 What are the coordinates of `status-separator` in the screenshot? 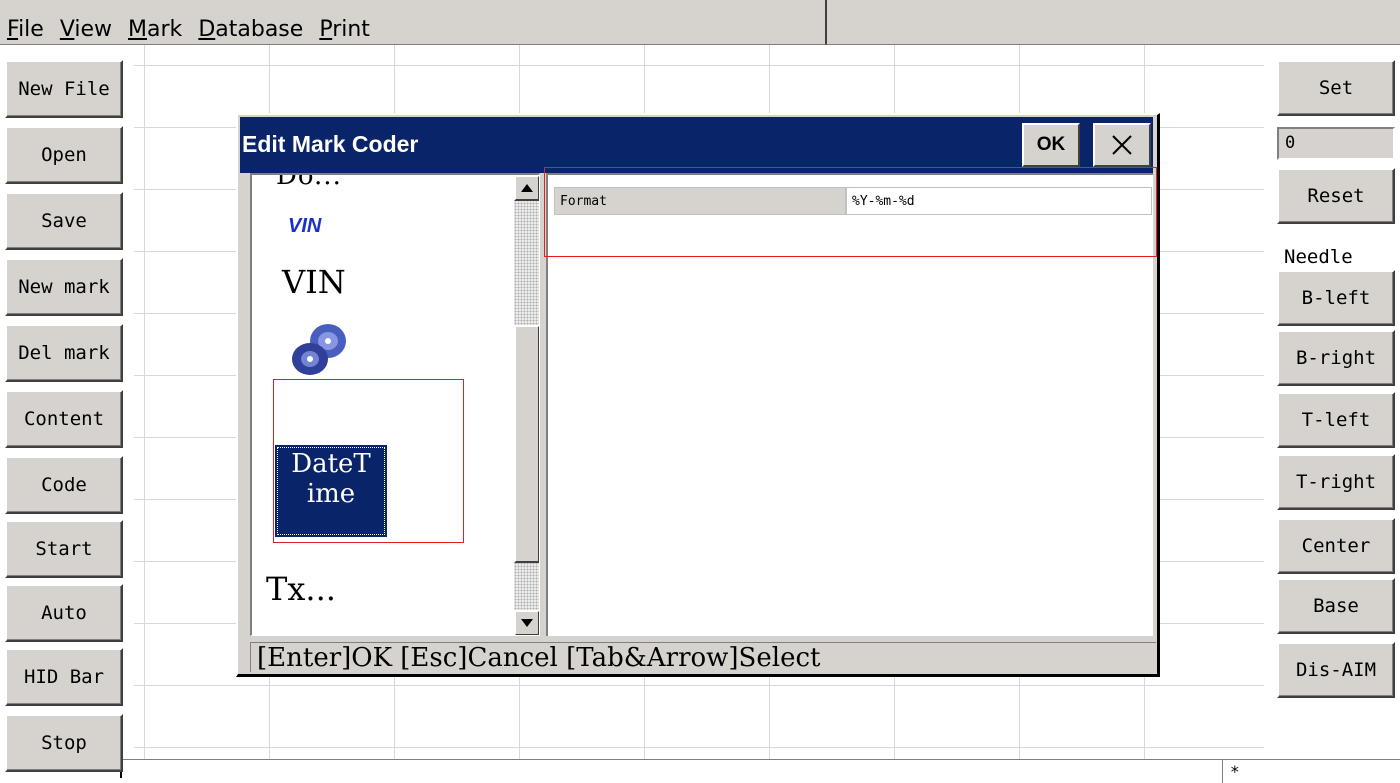 It's located at (1222, 771).